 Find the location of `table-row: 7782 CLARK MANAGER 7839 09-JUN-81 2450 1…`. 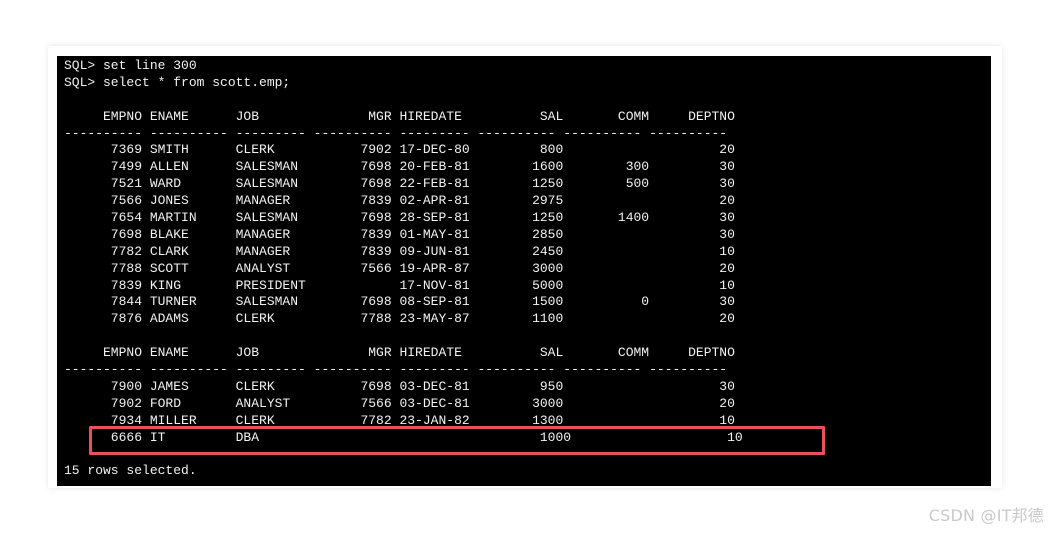

table-row: 7782 CLARK MANAGER 7839 09-JUN-81 2450 1… is located at coordinates (399, 251).